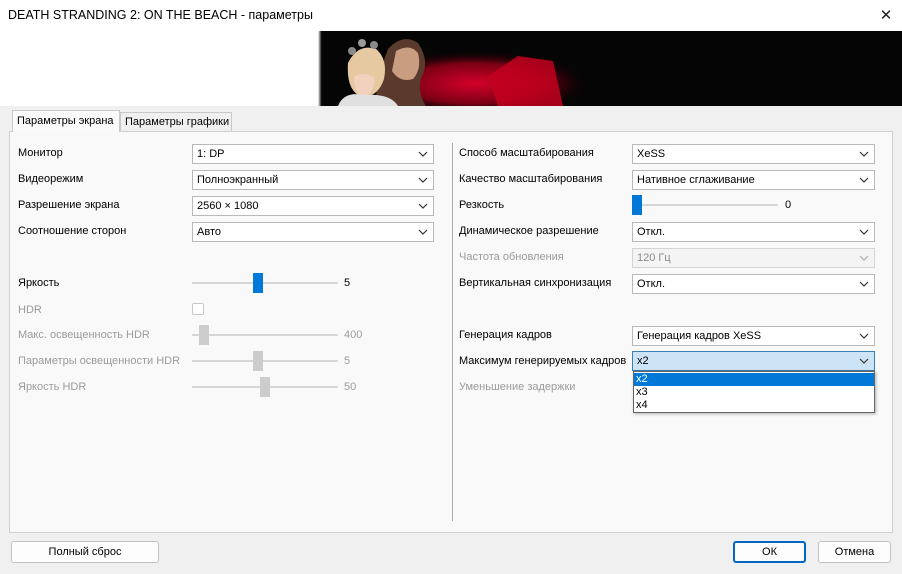 The height and width of the screenshot is (574, 902). What do you see at coordinates (350, 387) in the screenshot?
I see `hdr-brightness-value: 50` at bounding box center [350, 387].